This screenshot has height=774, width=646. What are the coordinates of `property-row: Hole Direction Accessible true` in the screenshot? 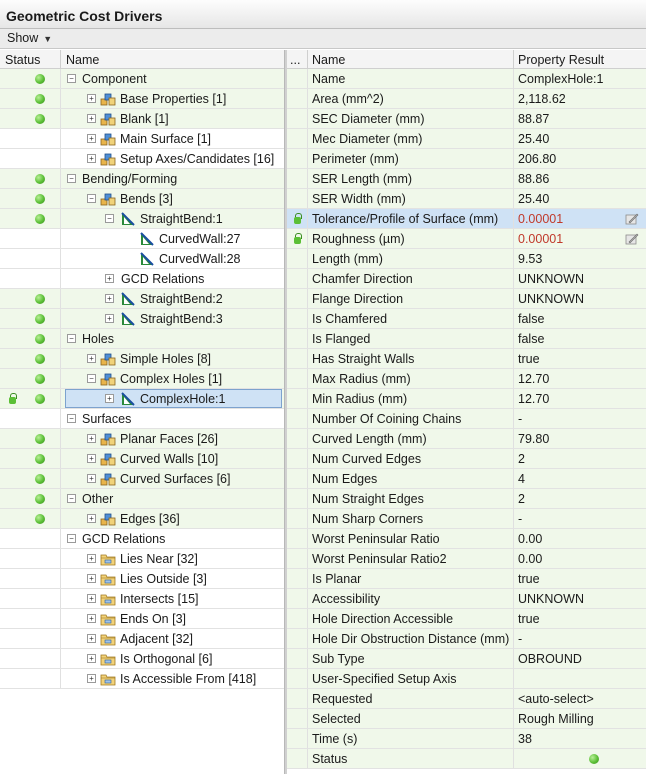 It's located at (466, 619).